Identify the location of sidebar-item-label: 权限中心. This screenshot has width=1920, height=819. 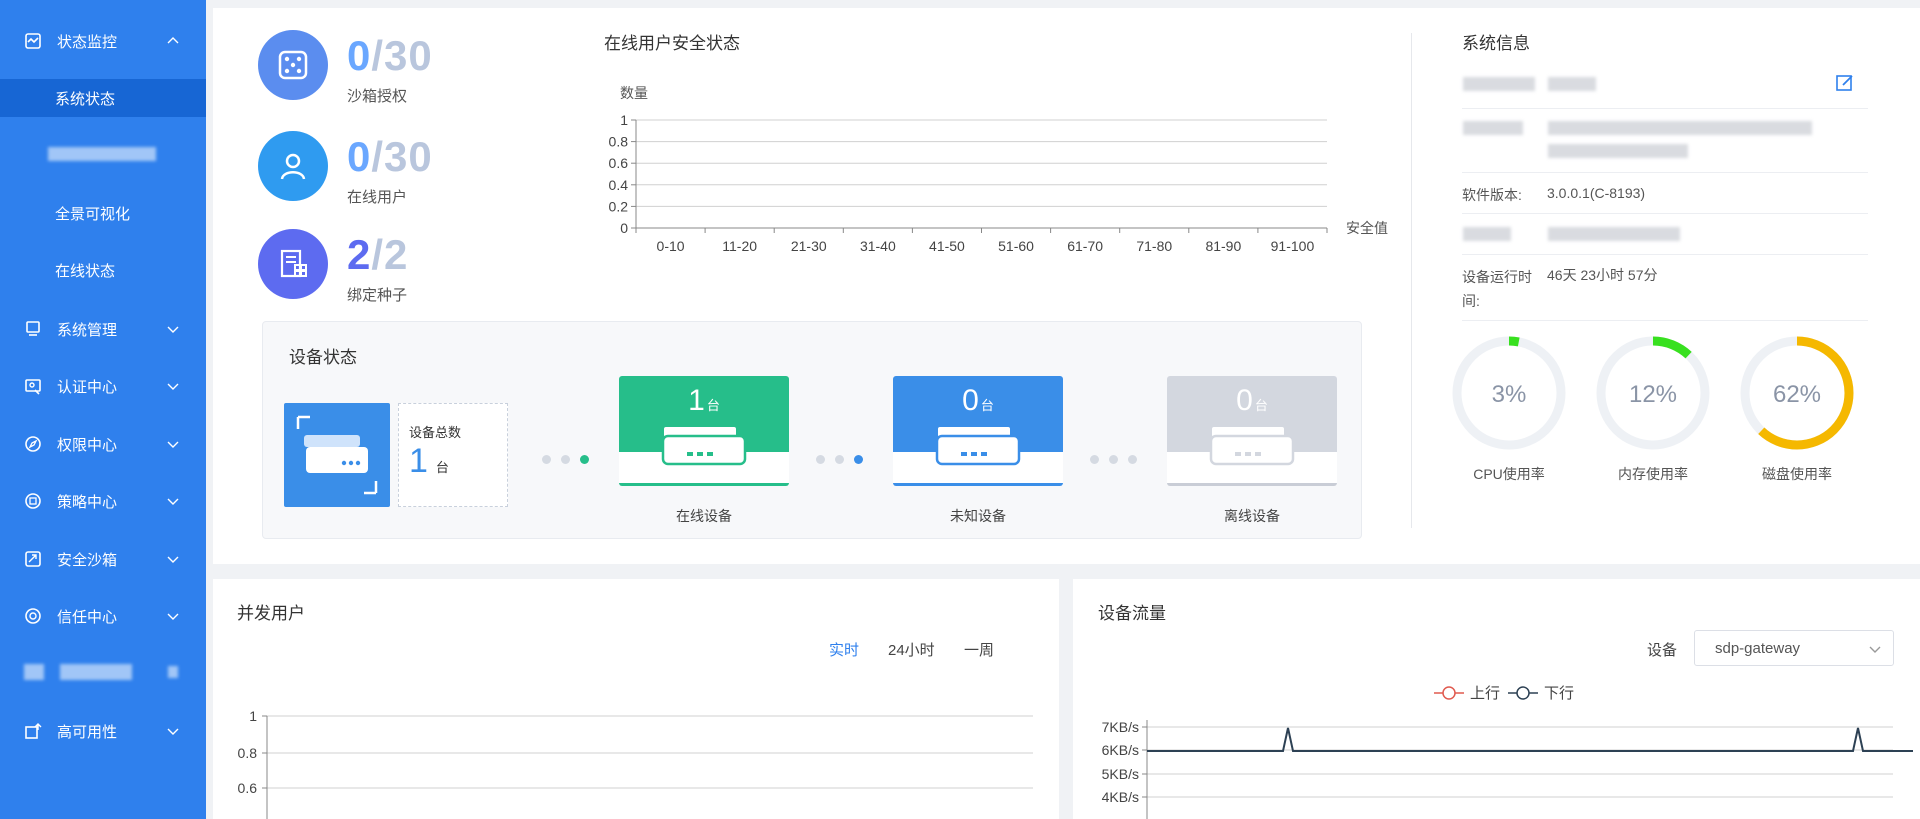
(87, 445).